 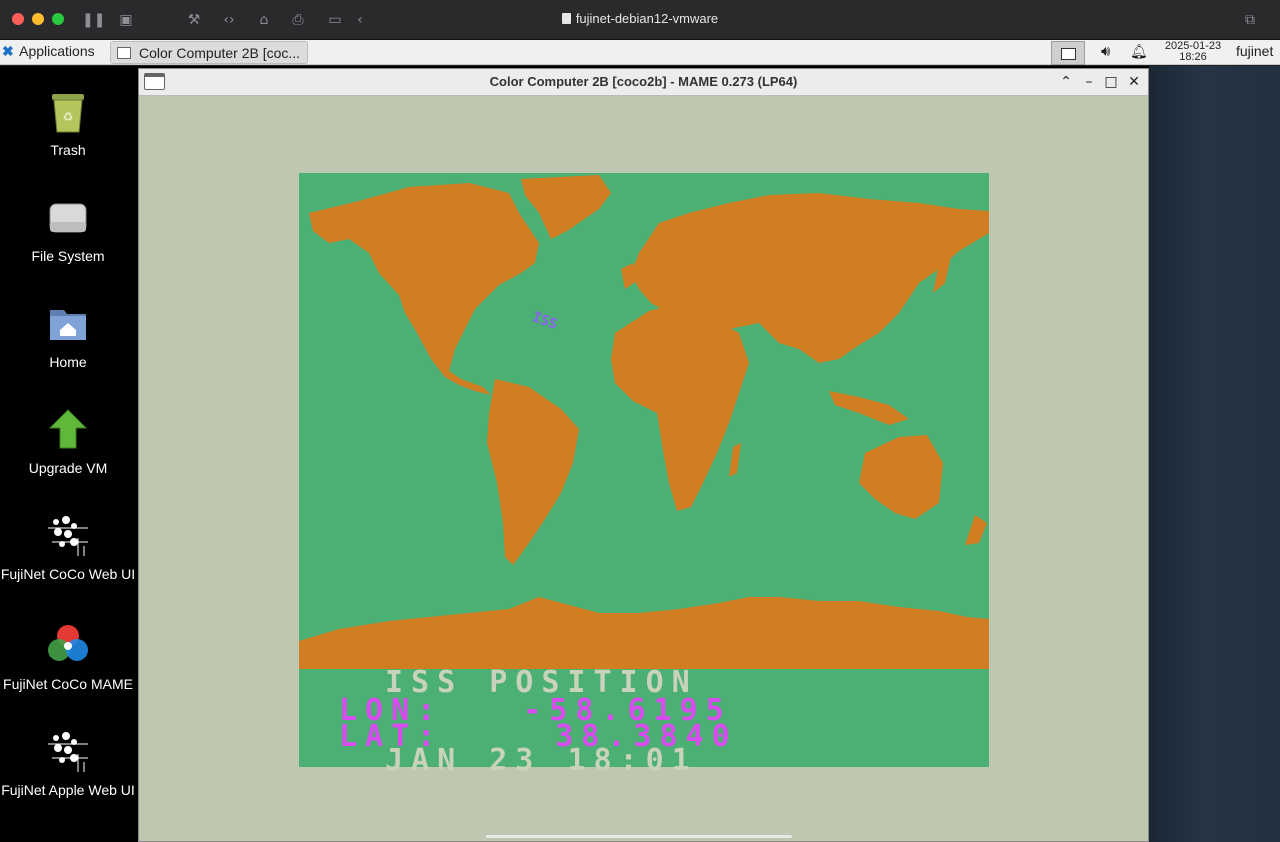 I want to click on shade-chevron-icon: ⌃, so click(x=1066, y=82).